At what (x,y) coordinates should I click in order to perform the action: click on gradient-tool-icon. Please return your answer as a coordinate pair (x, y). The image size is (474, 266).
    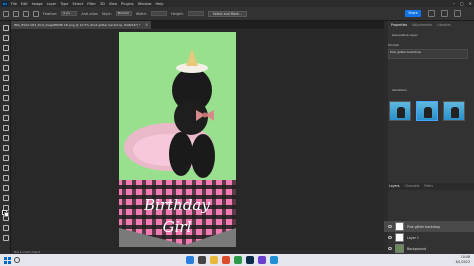
    Looking at the image, I should click on (5, 157).